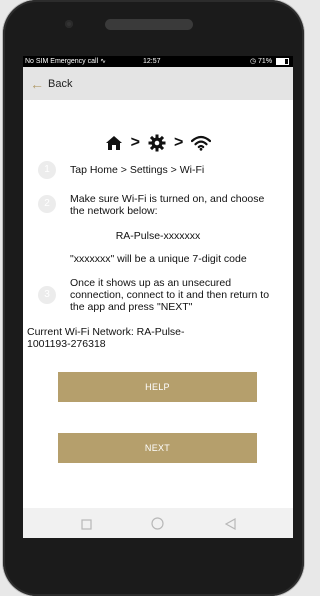 The height and width of the screenshot is (596, 320). What do you see at coordinates (37, 84) in the screenshot?
I see `back-arrow-icon: ←` at bounding box center [37, 84].